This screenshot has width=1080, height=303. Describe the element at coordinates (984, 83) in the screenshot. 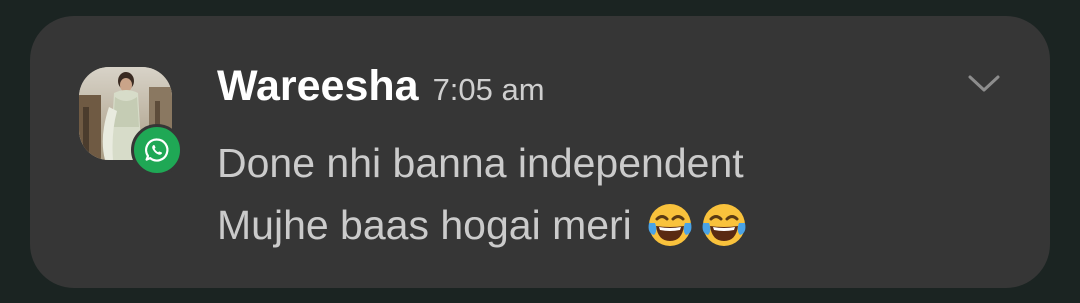

I see `chevron-down-icon` at that location.